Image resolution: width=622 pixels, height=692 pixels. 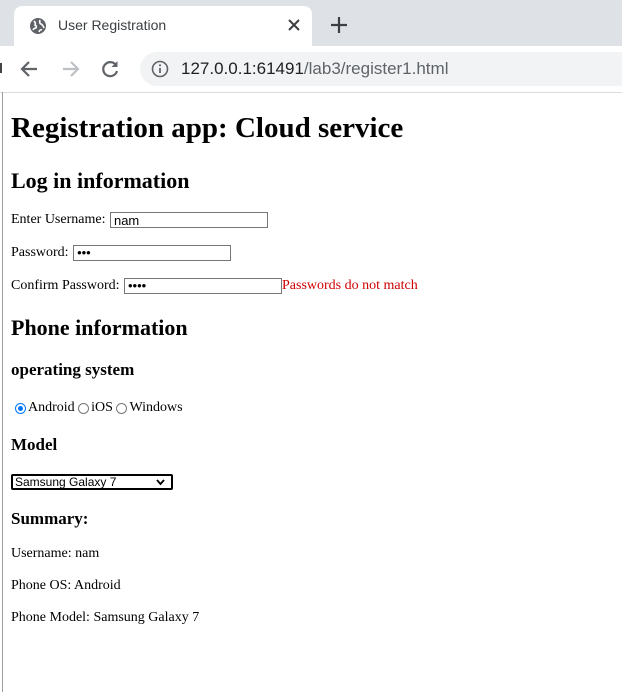 What do you see at coordinates (155, 407) in the screenshot?
I see `radio-windows-label: Windows` at bounding box center [155, 407].